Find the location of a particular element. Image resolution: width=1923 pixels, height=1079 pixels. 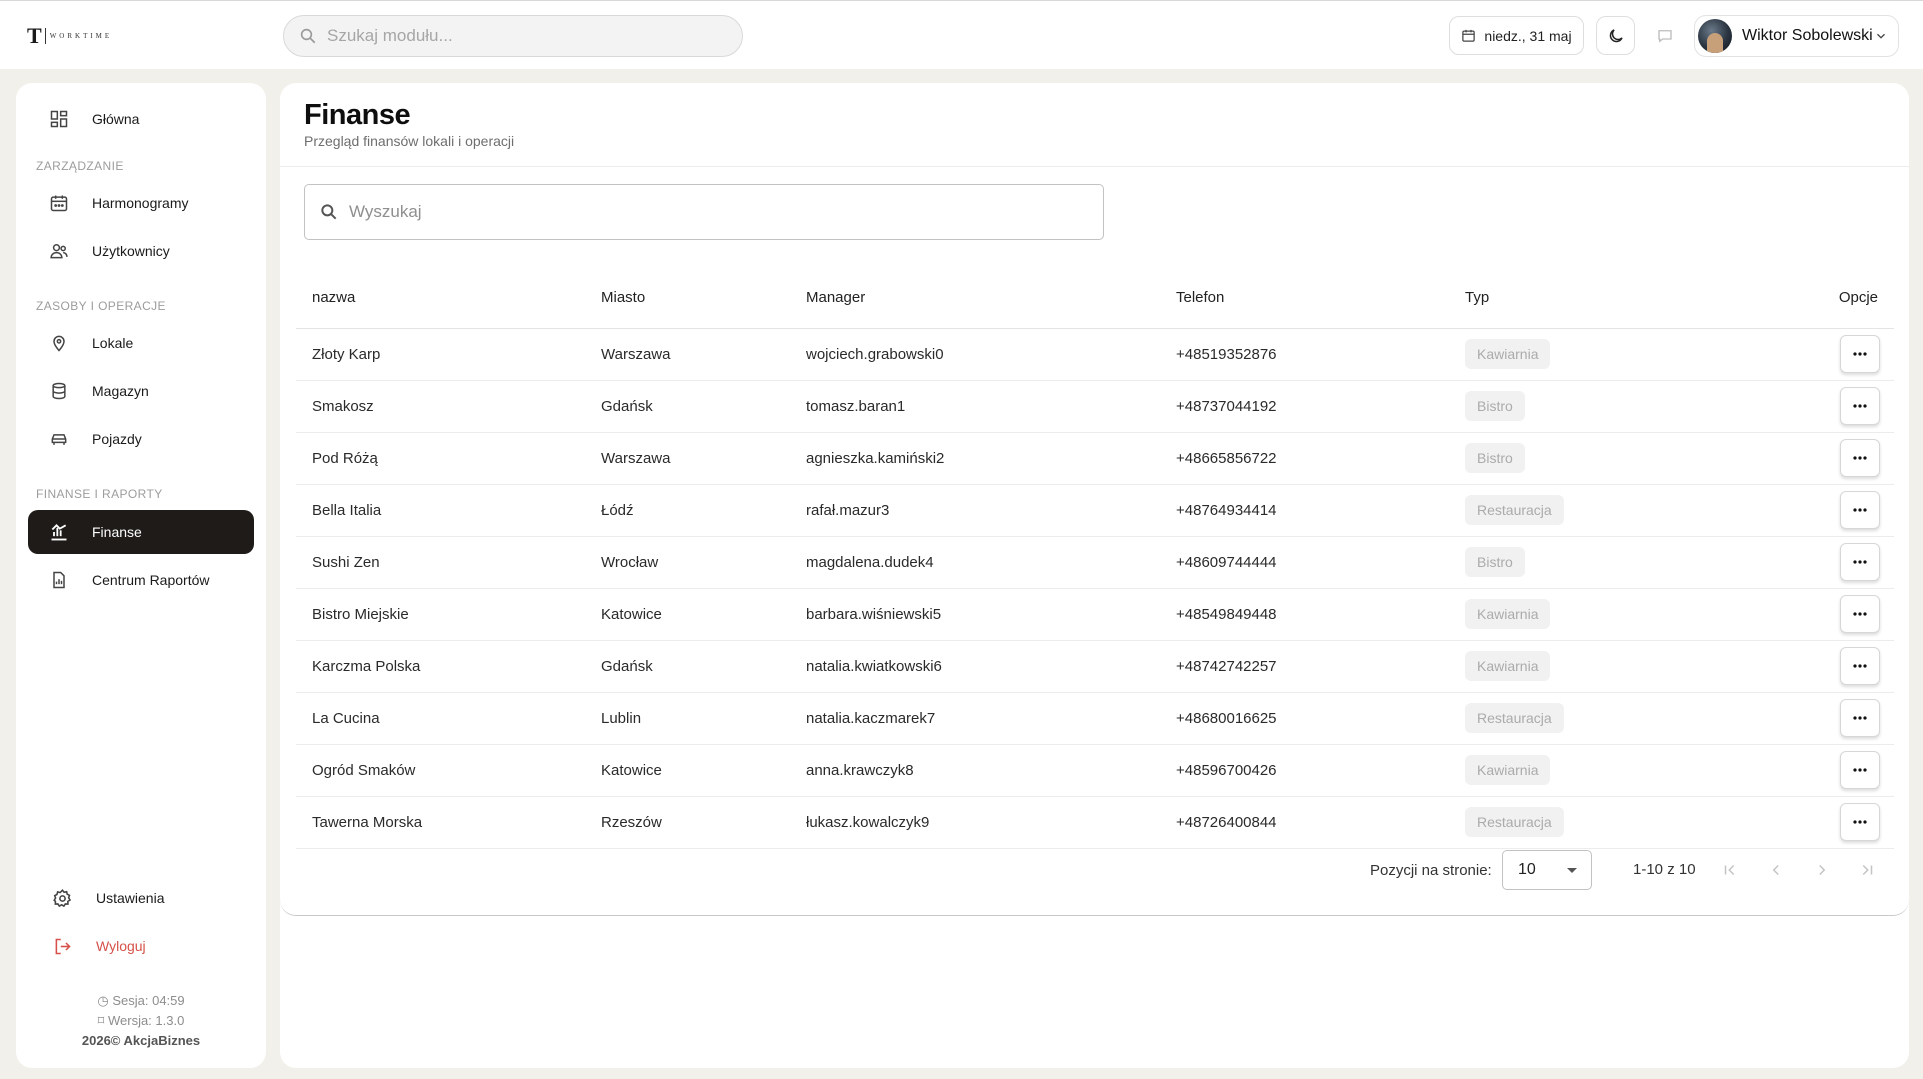

chevron-right-icon is located at coordinates (1822, 870).